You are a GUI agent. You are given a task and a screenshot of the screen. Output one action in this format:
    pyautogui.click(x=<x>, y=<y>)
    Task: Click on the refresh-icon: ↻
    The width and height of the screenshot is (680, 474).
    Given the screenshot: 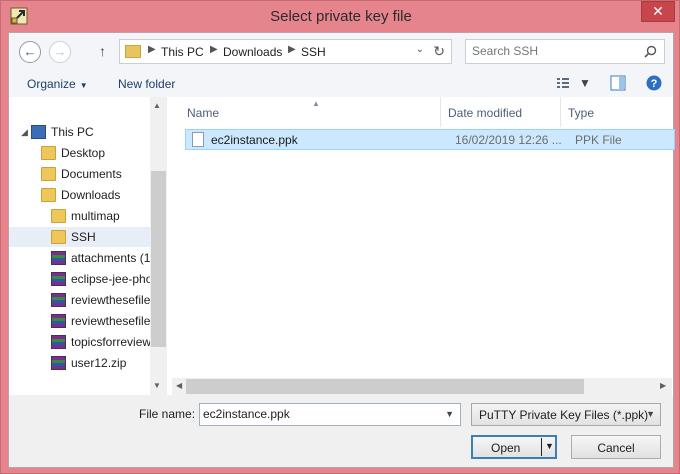 What is the action you would take?
    pyautogui.click(x=439, y=51)
    